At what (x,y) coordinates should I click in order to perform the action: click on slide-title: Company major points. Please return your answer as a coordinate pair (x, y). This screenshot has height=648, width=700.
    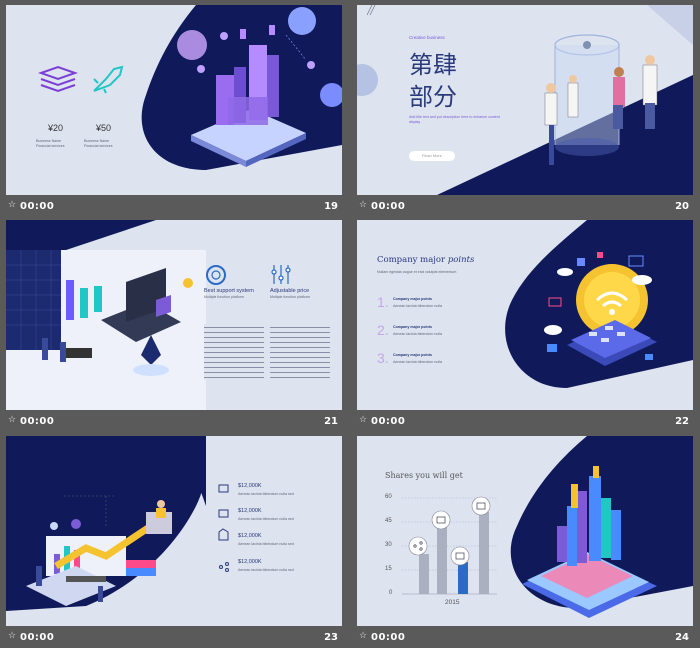
    Looking at the image, I should click on (425, 260).